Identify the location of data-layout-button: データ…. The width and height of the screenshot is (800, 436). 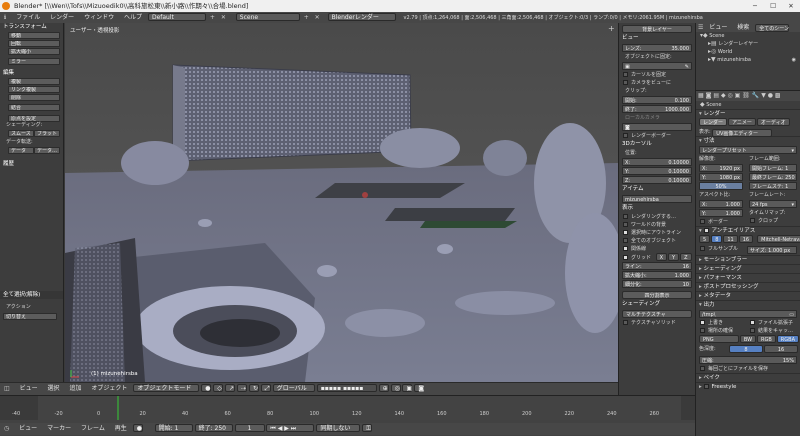
(47, 150).